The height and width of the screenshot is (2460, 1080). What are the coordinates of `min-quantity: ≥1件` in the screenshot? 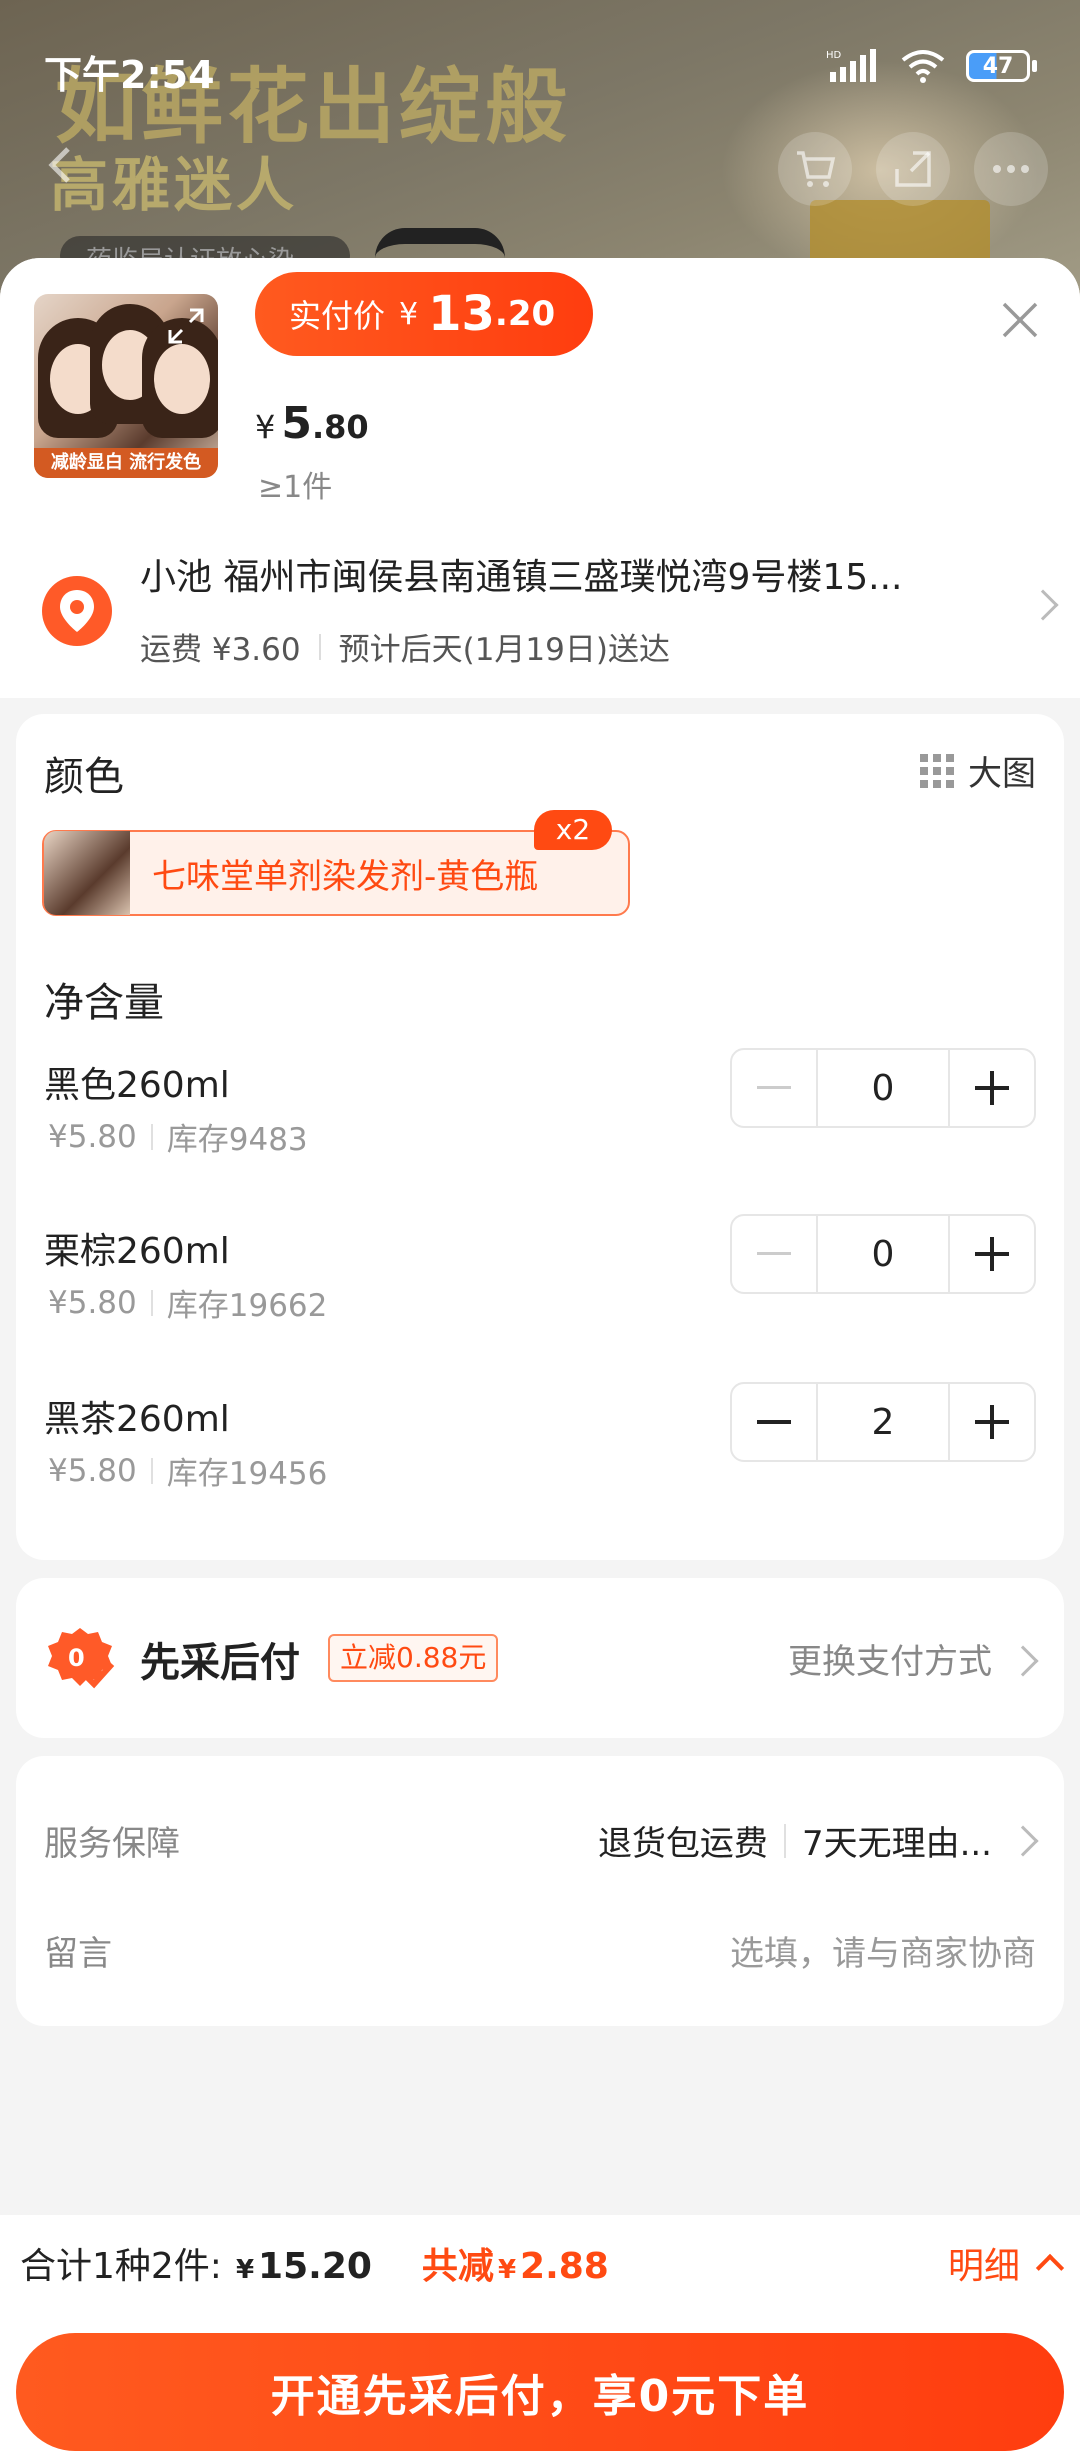 It's located at (295, 487).